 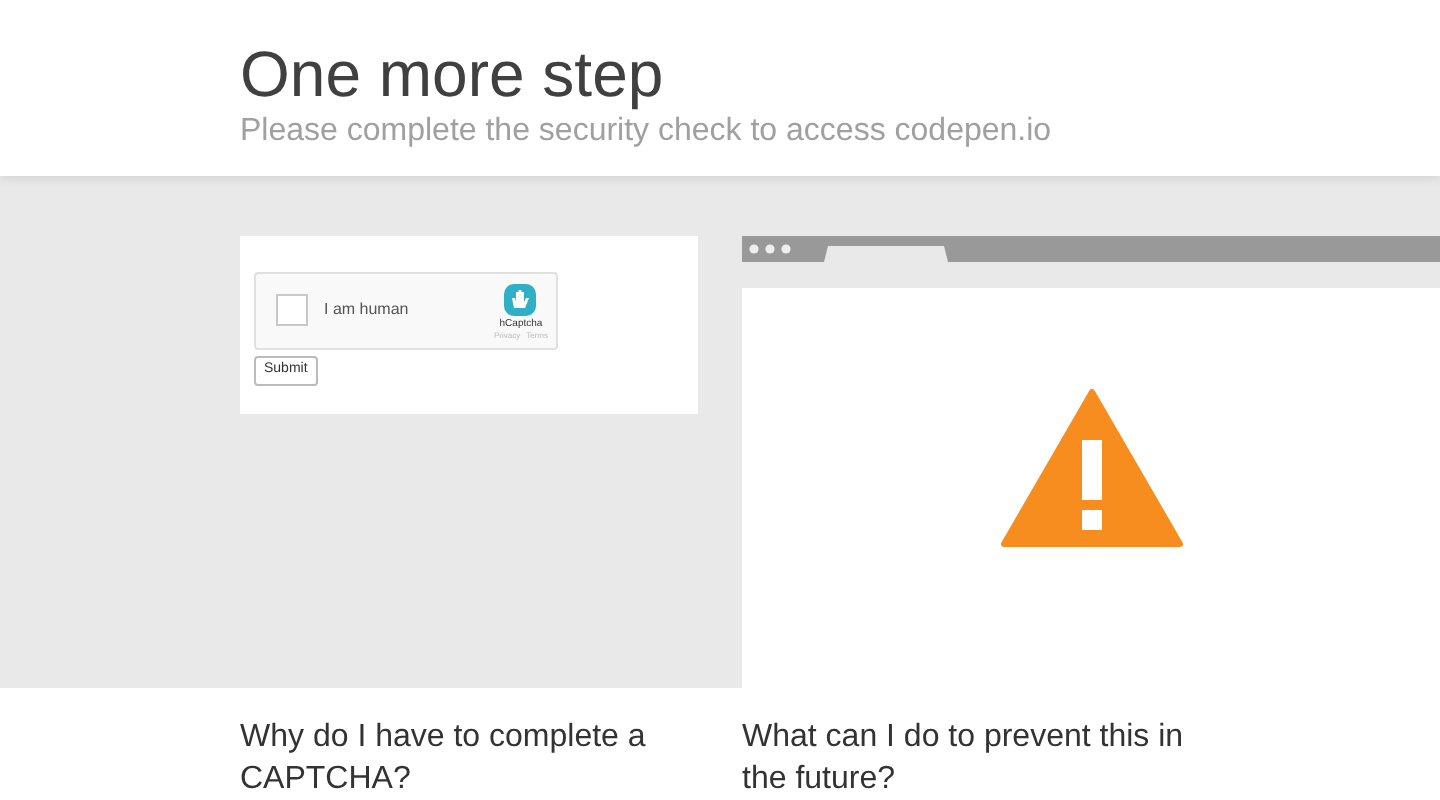 What do you see at coordinates (292, 310) in the screenshot?
I see `captcha-checkbox` at bounding box center [292, 310].